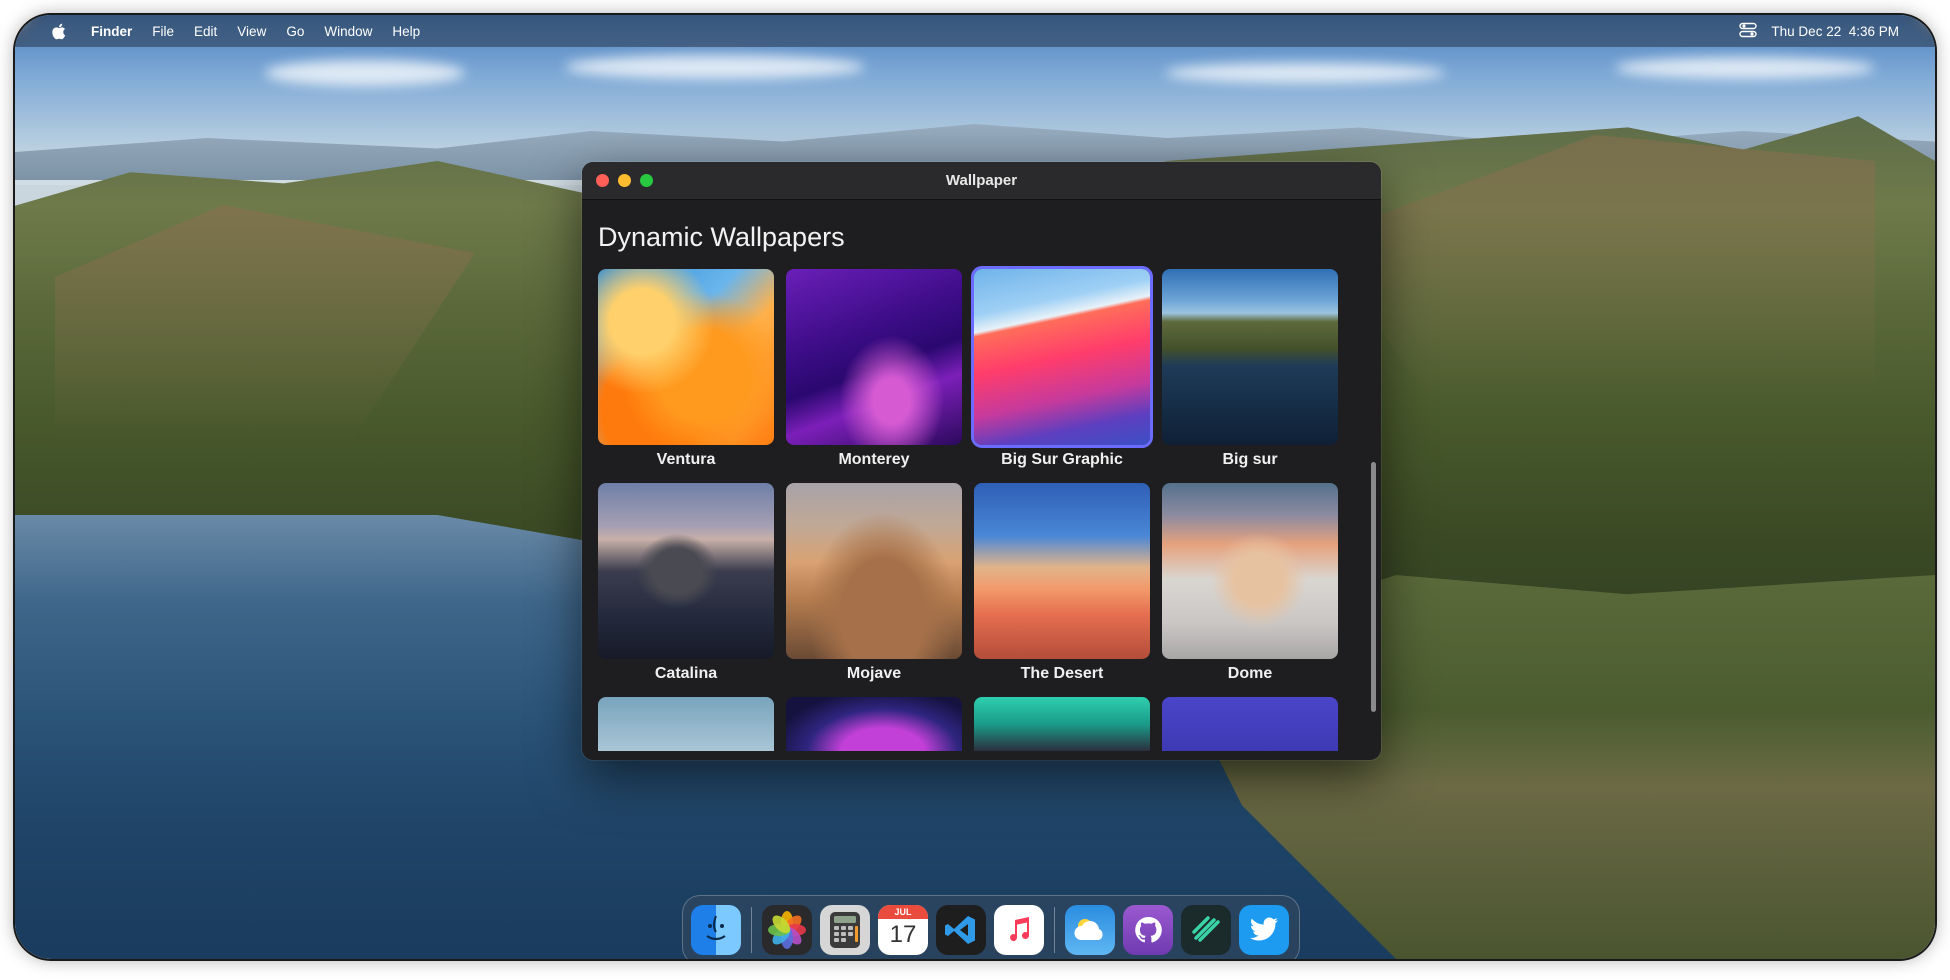 The image size is (1950, 980). What do you see at coordinates (163, 31) in the screenshot?
I see `menu-file: File` at bounding box center [163, 31].